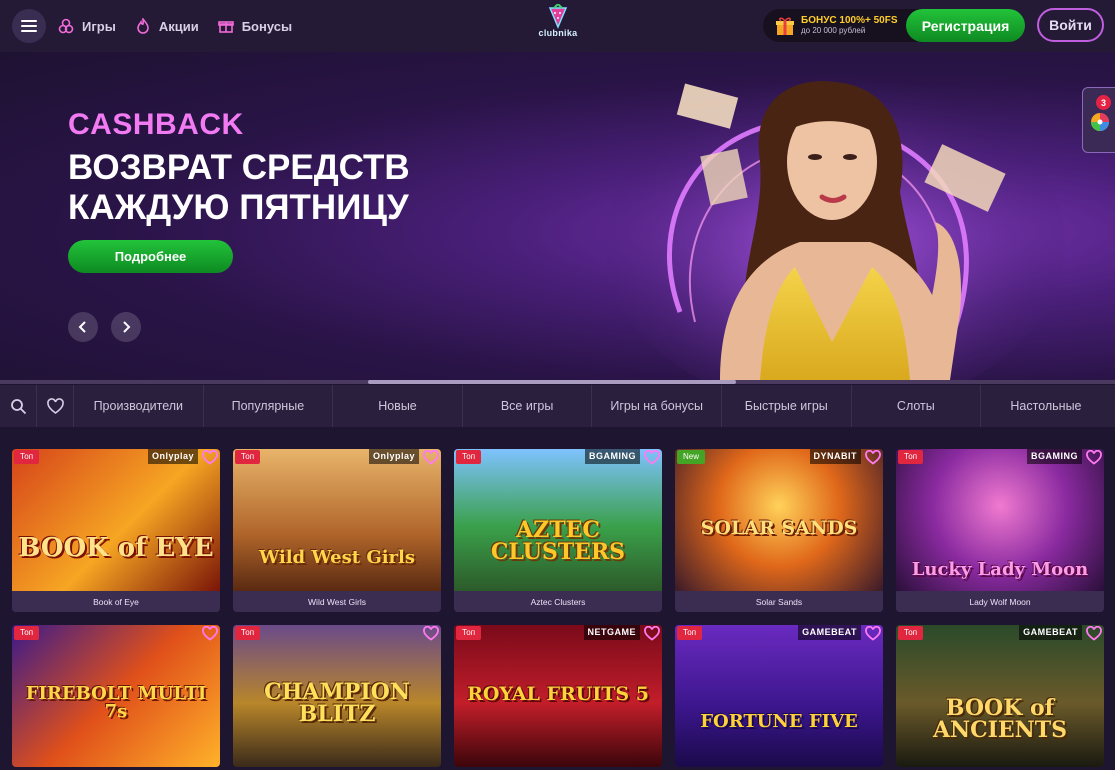 This screenshot has width=1115, height=770. I want to click on fortune-wheel-widget: 3, so click(1098, 120).